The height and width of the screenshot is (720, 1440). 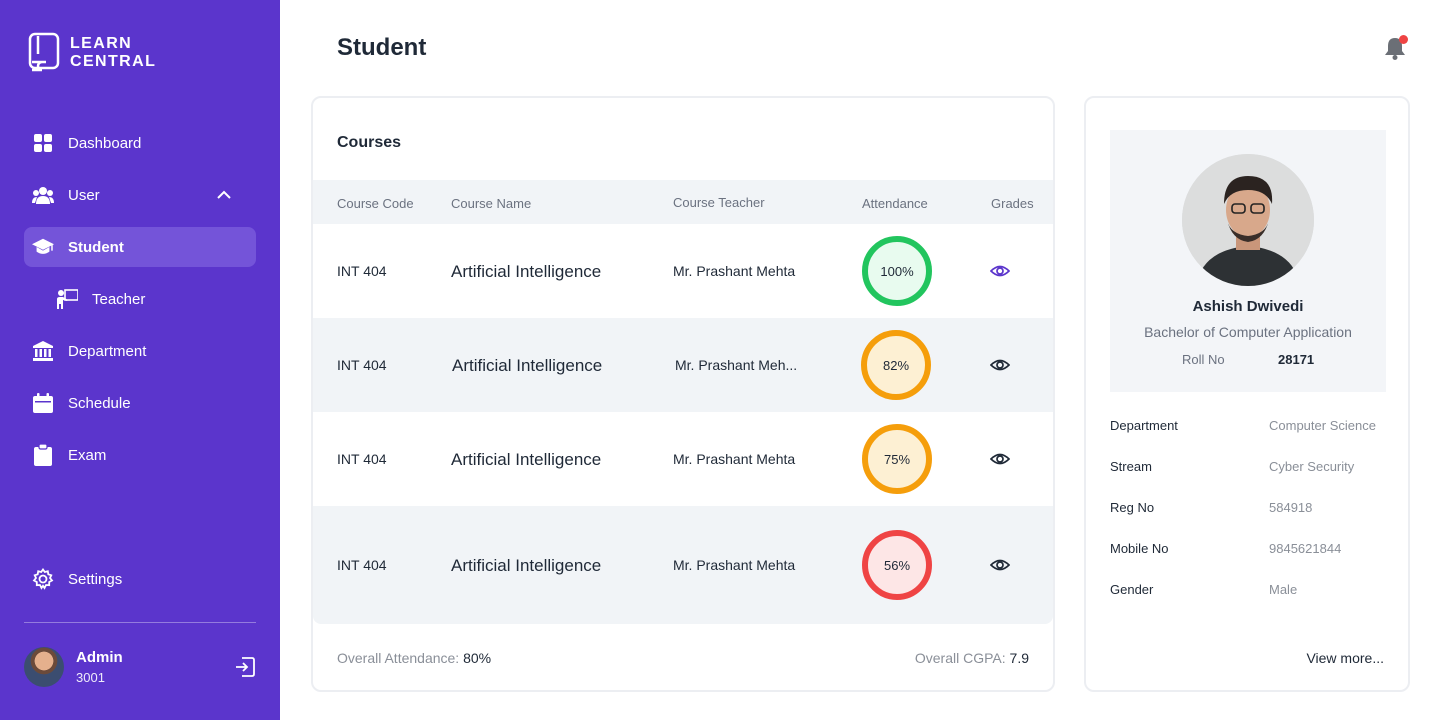 What do you see at coordinates (897, 565) in the screenshot?
I see `attendance-ring: 56%` at bounding box center [897, 565].